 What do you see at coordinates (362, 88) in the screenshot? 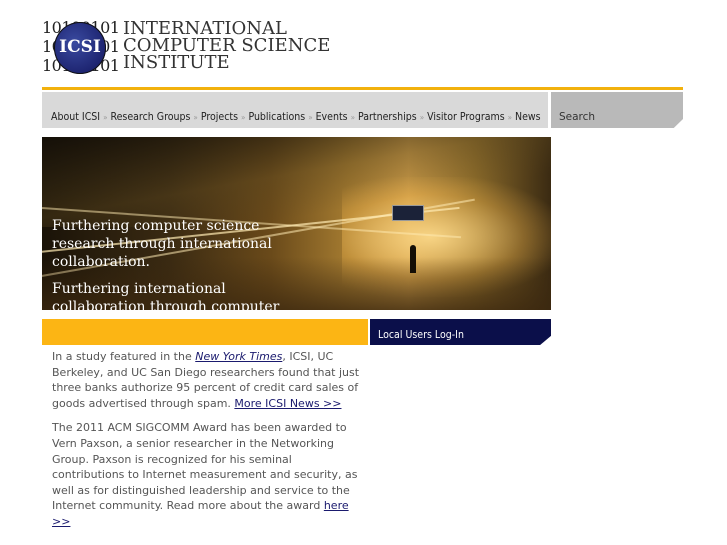
I see `header-accent-line` at bounding box center [362, 88].